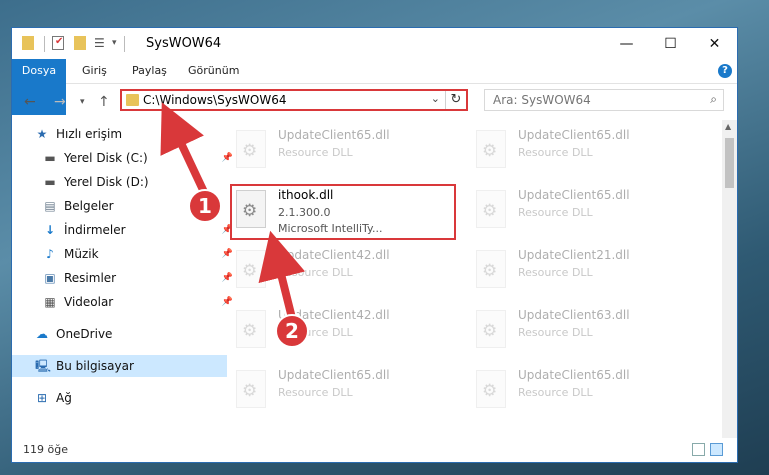  What do you see at coordinates (292, 331) in the screenshot?
I see `step-2-badge: 2` at bounding box center [292, 331].